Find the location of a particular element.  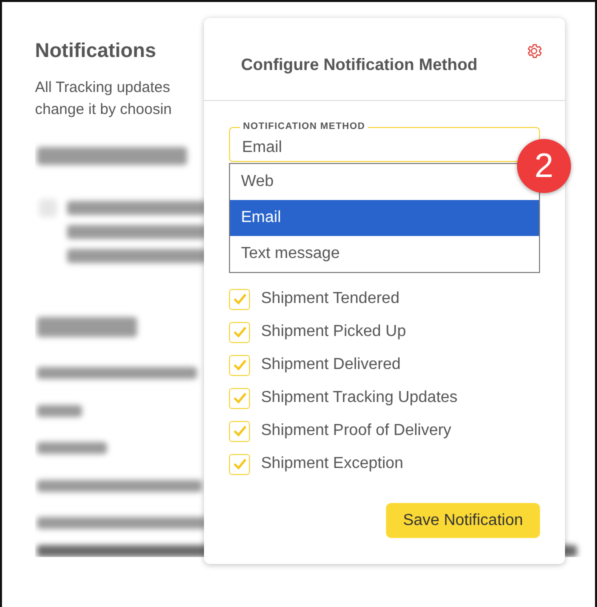

dialog-title: Configure Notification Method is located at coordinates (359, 65).